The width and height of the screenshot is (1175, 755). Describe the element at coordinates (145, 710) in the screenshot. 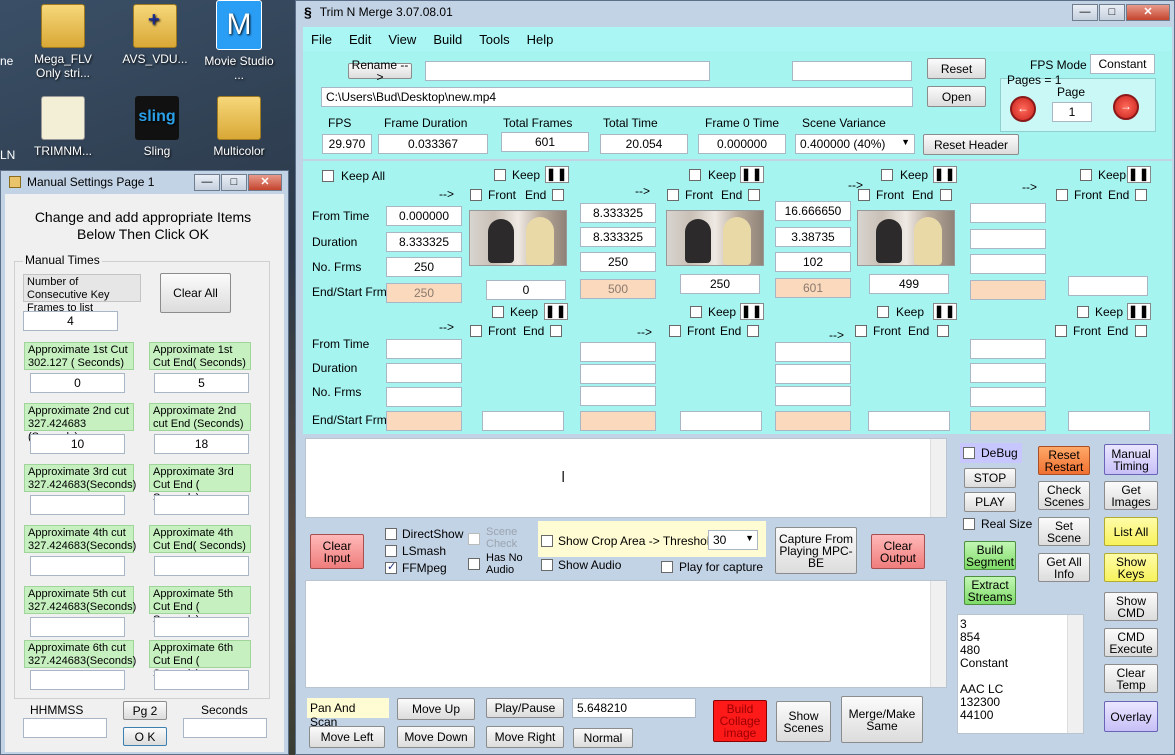

I see `page-2-button: Pg 2` at that location.